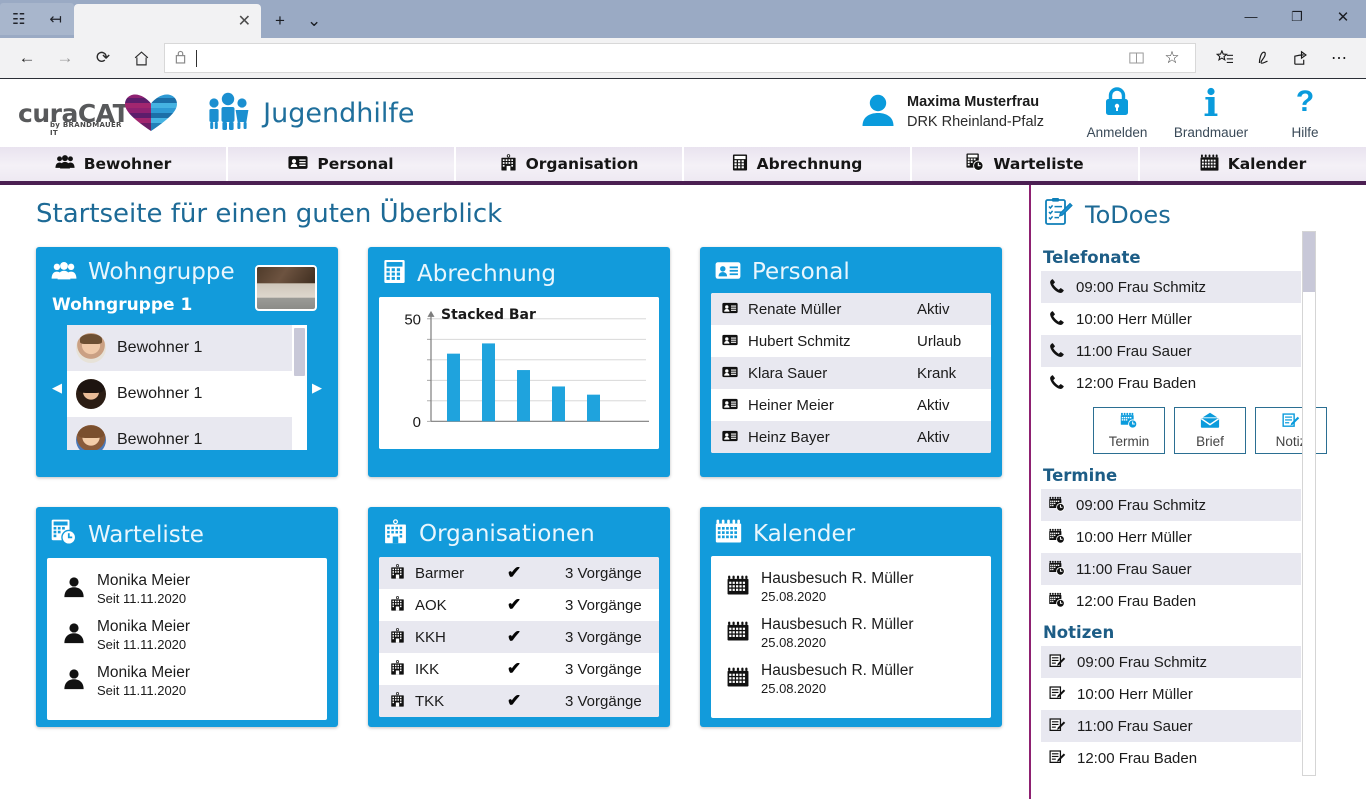 The width and height of the screenshot is (1366, 803). Describe the element at coordinates (103, 58) in the screenshot. I see `refresh-icon: ⟳` at that location.